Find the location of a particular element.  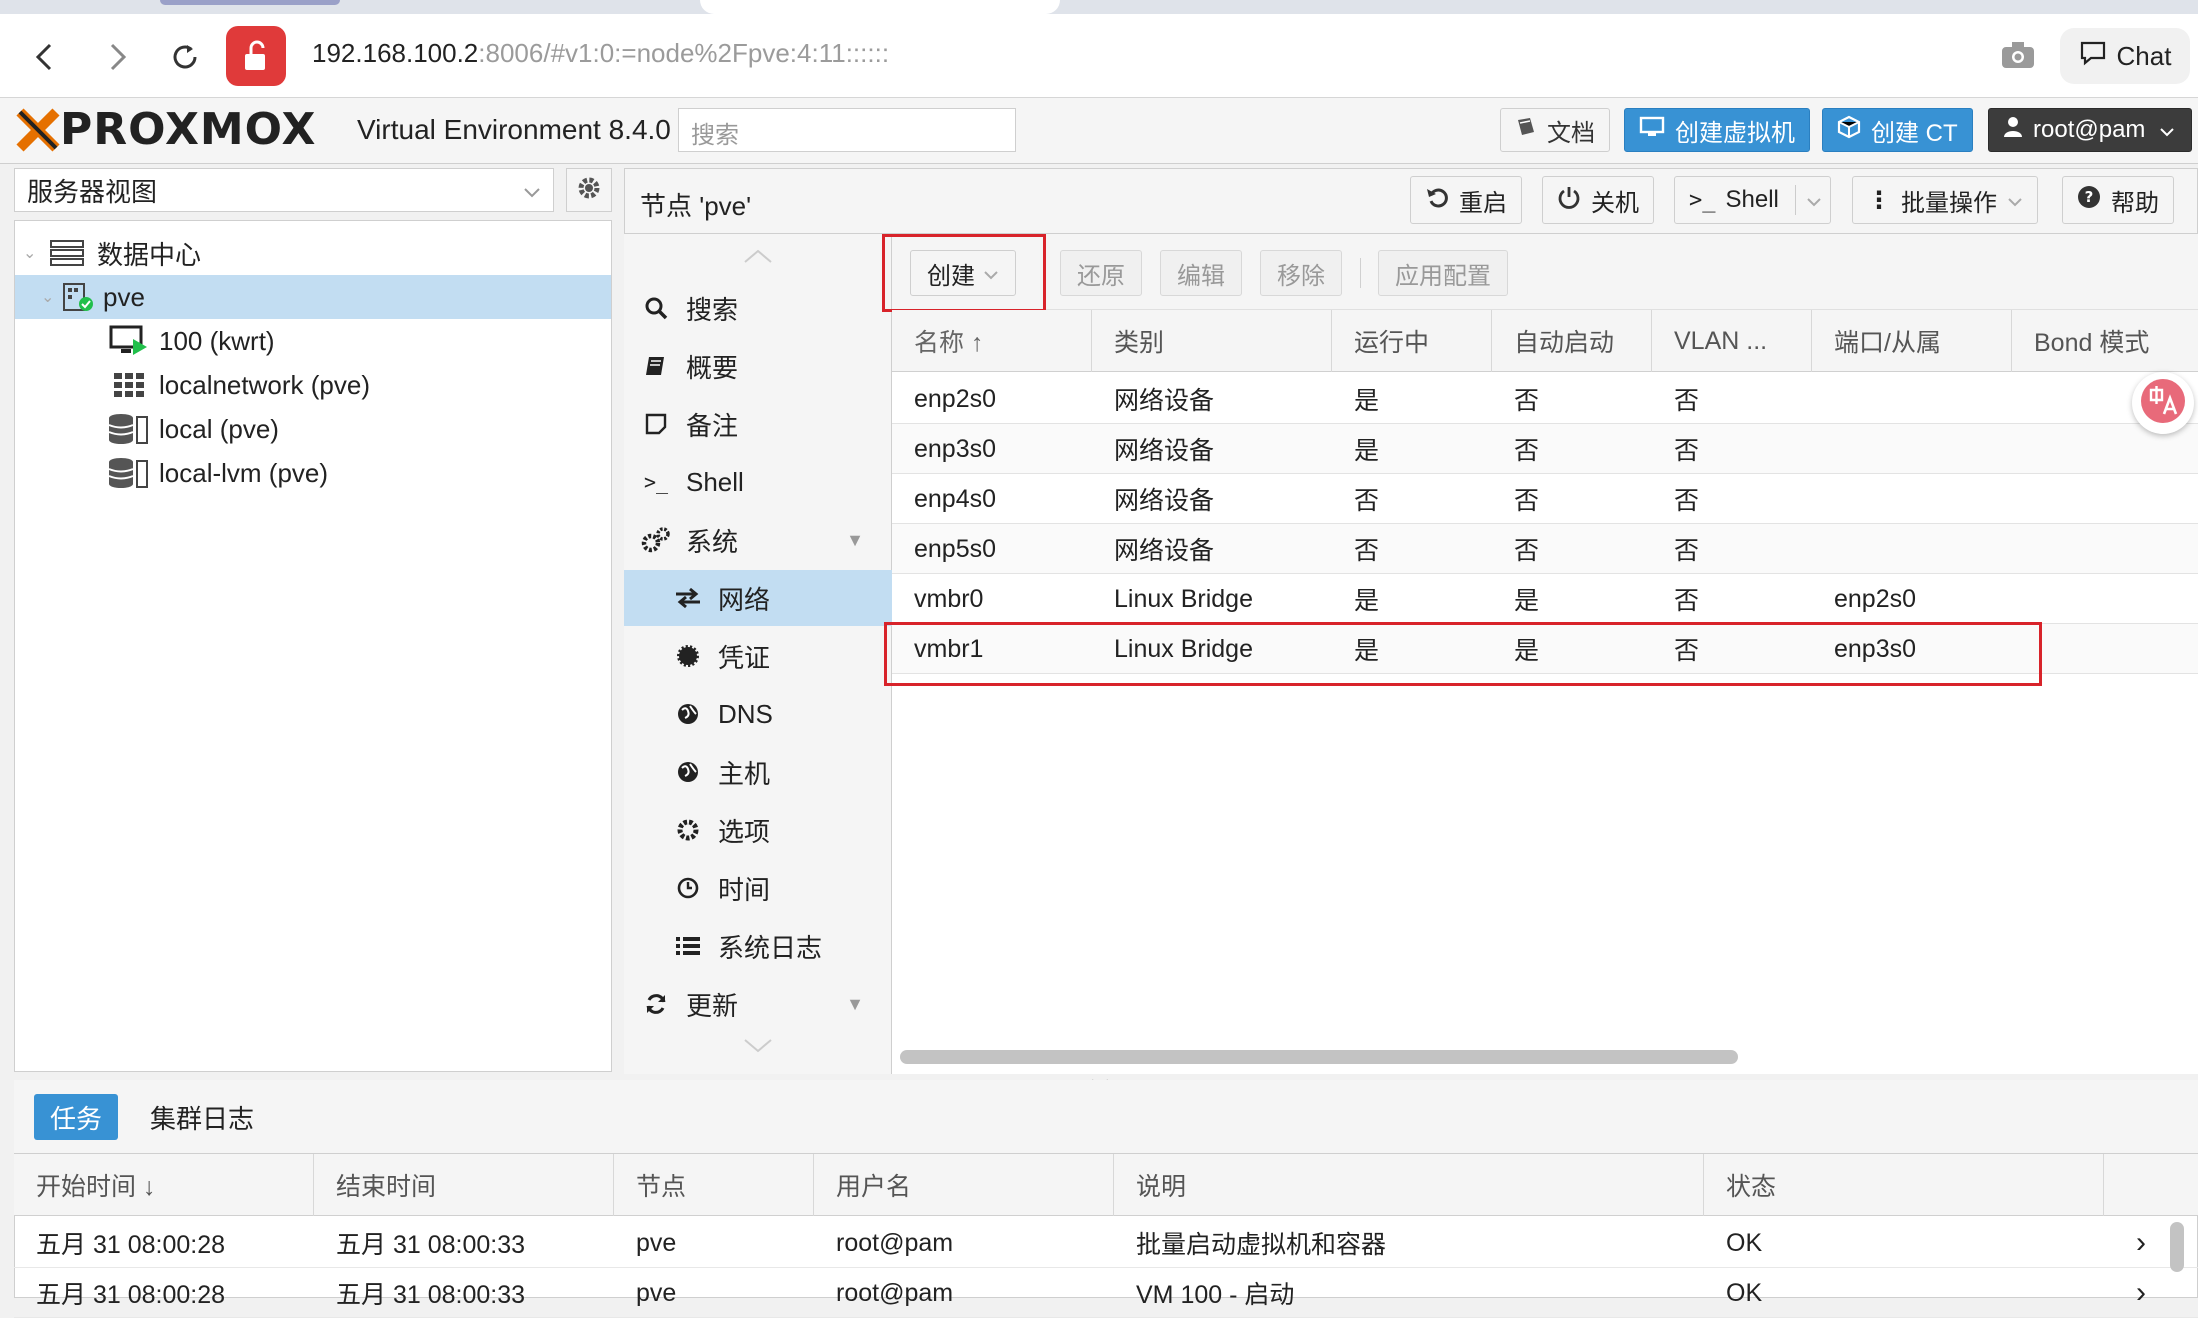

tree-item-local-lvm: local-lvm (pve) is located at coordinates (313, 473).